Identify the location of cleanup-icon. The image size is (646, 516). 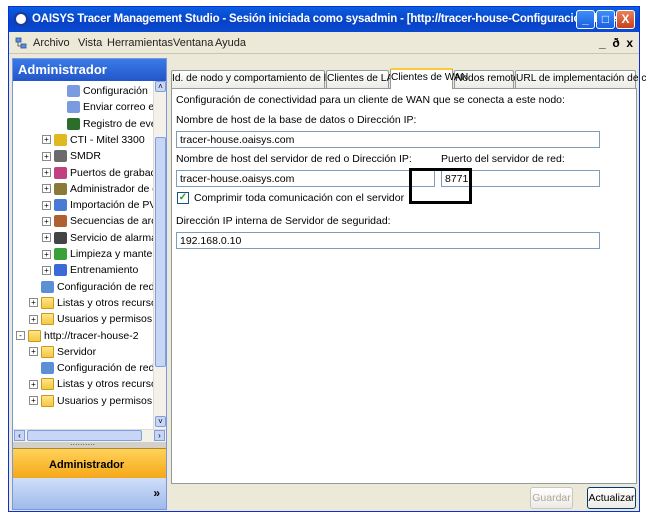
(60, 254).